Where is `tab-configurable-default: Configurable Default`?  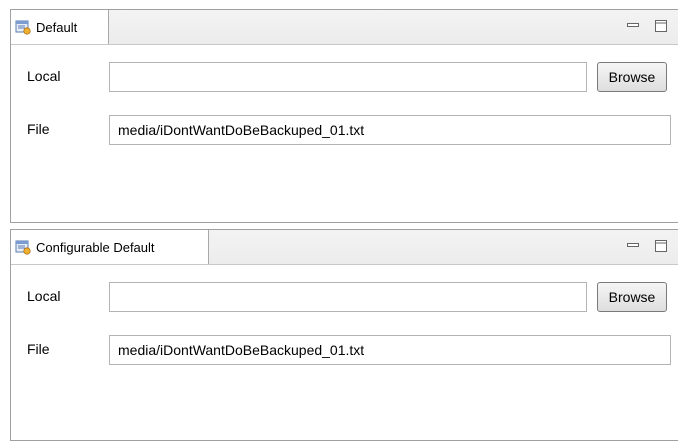
tab-configurable-default: Configurable Default is located at coordinates (110, 247).